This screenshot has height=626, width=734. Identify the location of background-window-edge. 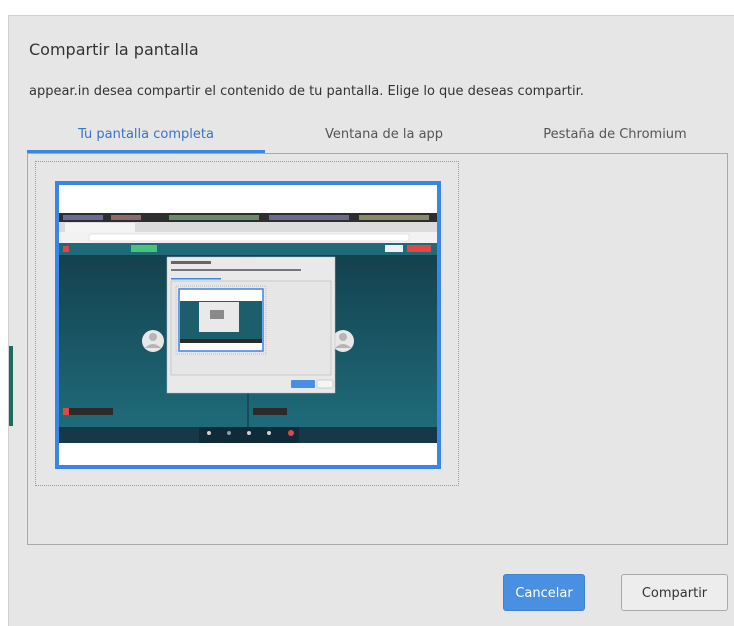
(11, 386).